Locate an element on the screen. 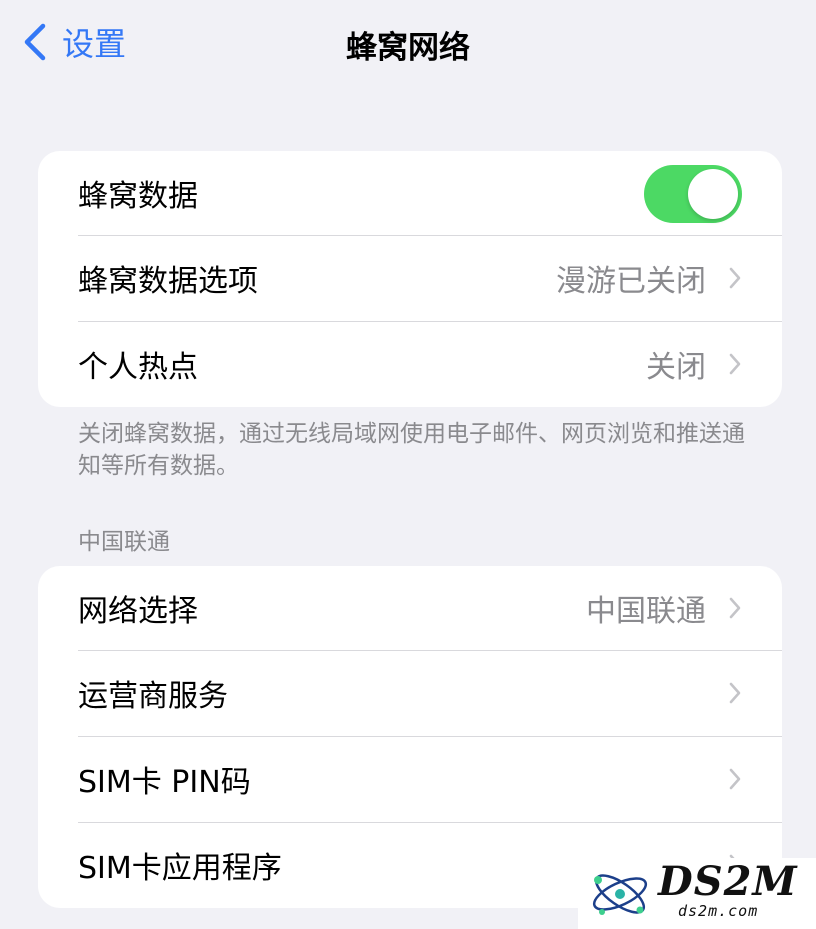  toggle-knob is located at coordinates (713, 194).